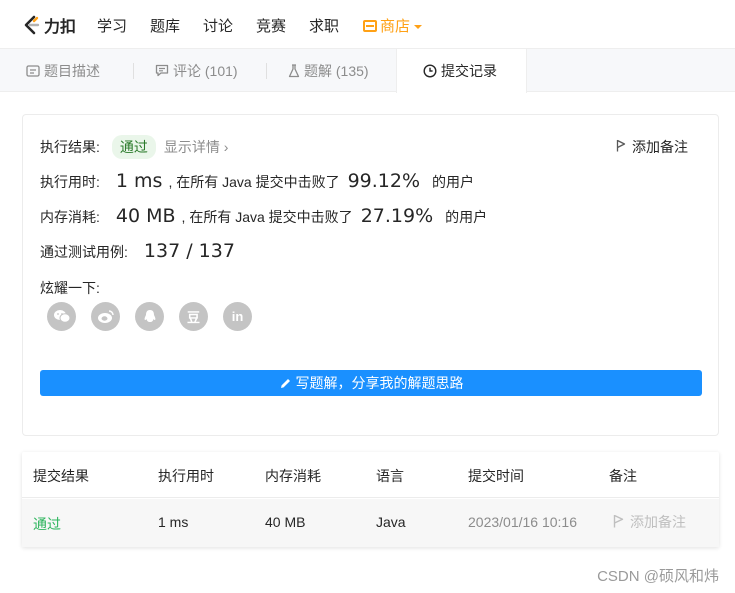 The image size is (735, 593). I want to click on table-header: 提交结果 执行用时 内存消耗 语言 提交时间 备注, so click(370, 475).